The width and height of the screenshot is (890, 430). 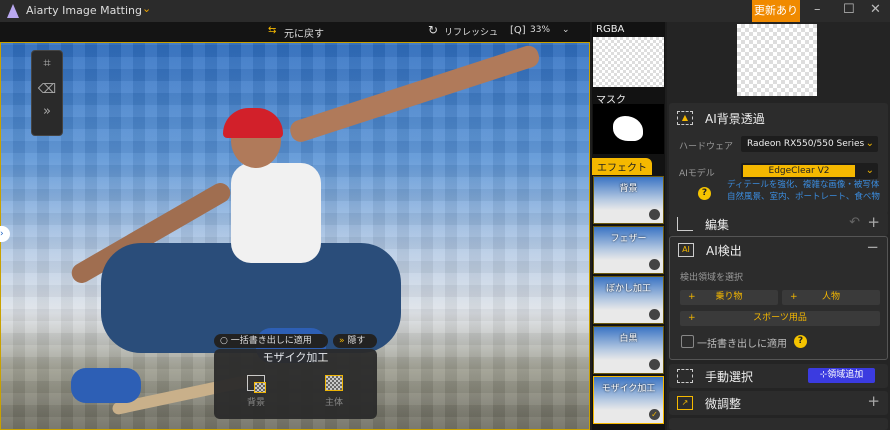 What do you see at coordinates (253, 123) in the screenshot?
I see `subject-cap` at bounding box center [253, 123].